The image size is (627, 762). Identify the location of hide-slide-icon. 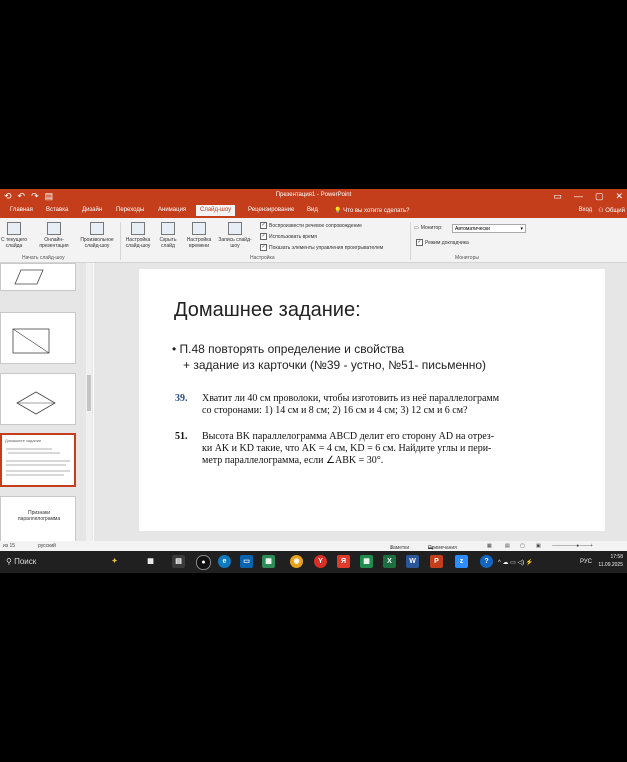
(168, 228).